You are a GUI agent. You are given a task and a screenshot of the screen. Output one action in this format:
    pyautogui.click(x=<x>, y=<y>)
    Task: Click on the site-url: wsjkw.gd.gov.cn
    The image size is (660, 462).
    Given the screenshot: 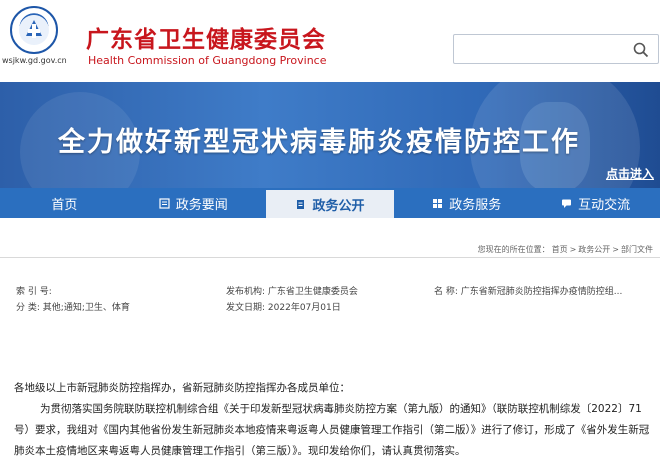 What is the action you would take?
    pyautogui.click(x=34, y=60)
    